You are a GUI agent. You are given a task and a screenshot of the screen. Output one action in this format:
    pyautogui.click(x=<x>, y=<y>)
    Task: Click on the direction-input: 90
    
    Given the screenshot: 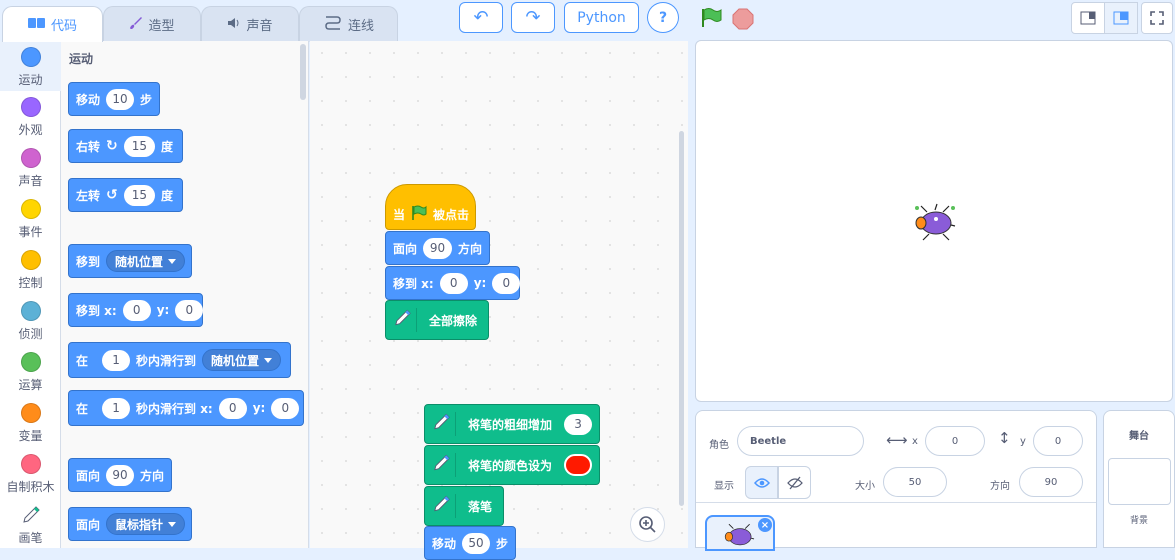 What is the action you would take?
    pyautogui.click(x=437, y=248)
    